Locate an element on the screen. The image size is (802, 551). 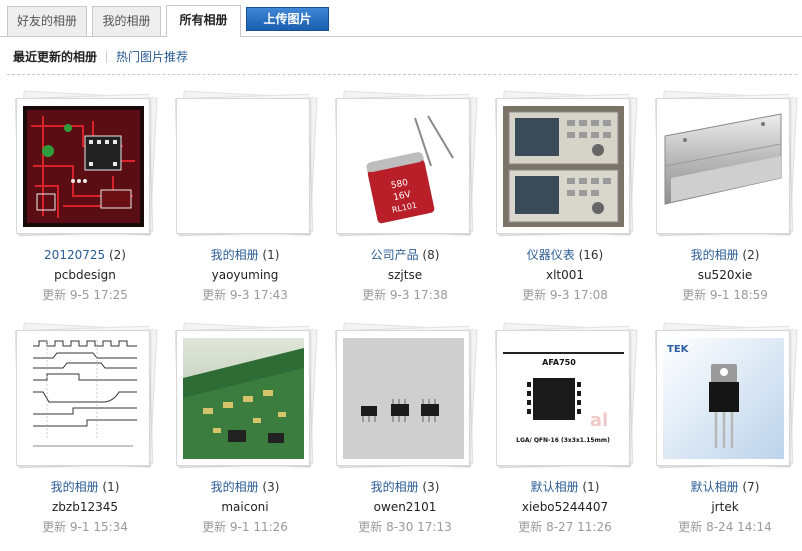
subnav-separator is located at coordinates (107, 57).